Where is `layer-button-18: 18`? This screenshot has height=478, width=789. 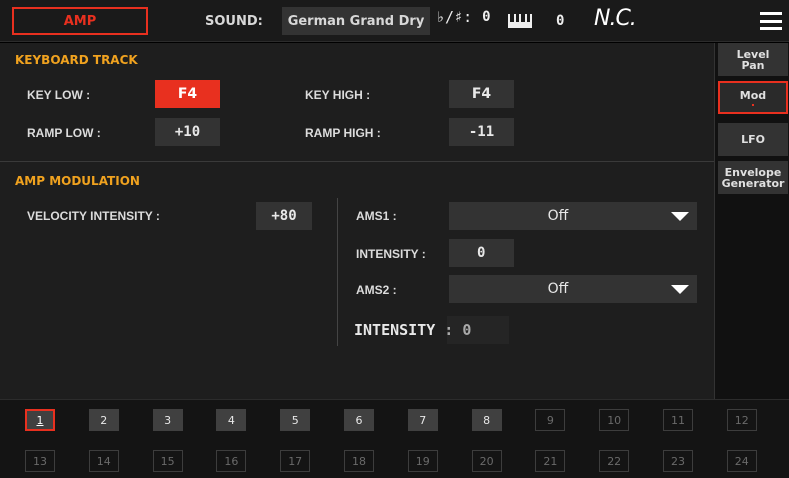 layer-button-18: 18 is located at coordinates (359, 461).